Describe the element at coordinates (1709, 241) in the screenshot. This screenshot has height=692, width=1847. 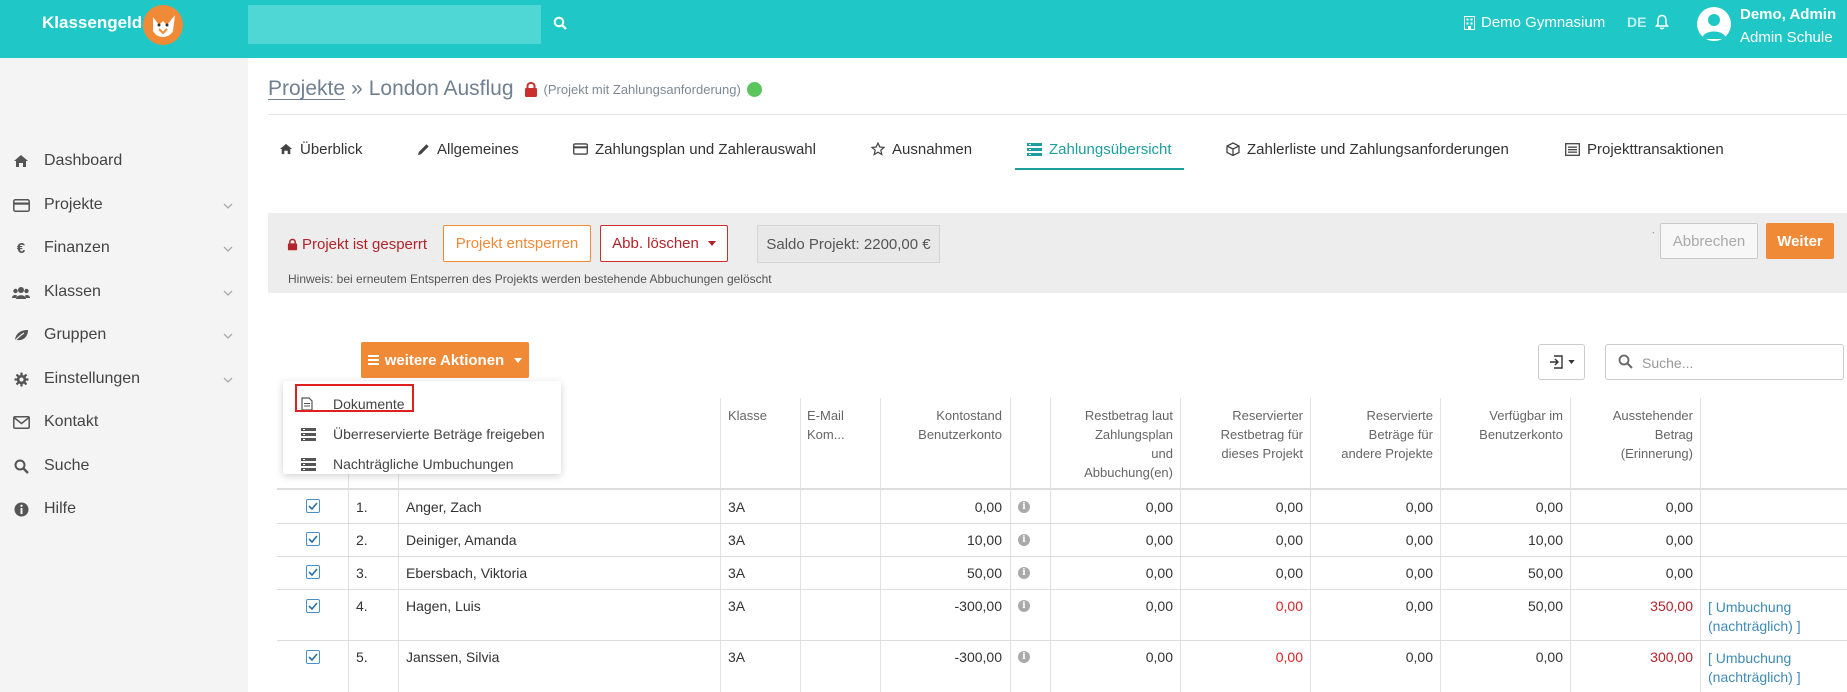
I see `cancel-button: Abbrechen` at that location.